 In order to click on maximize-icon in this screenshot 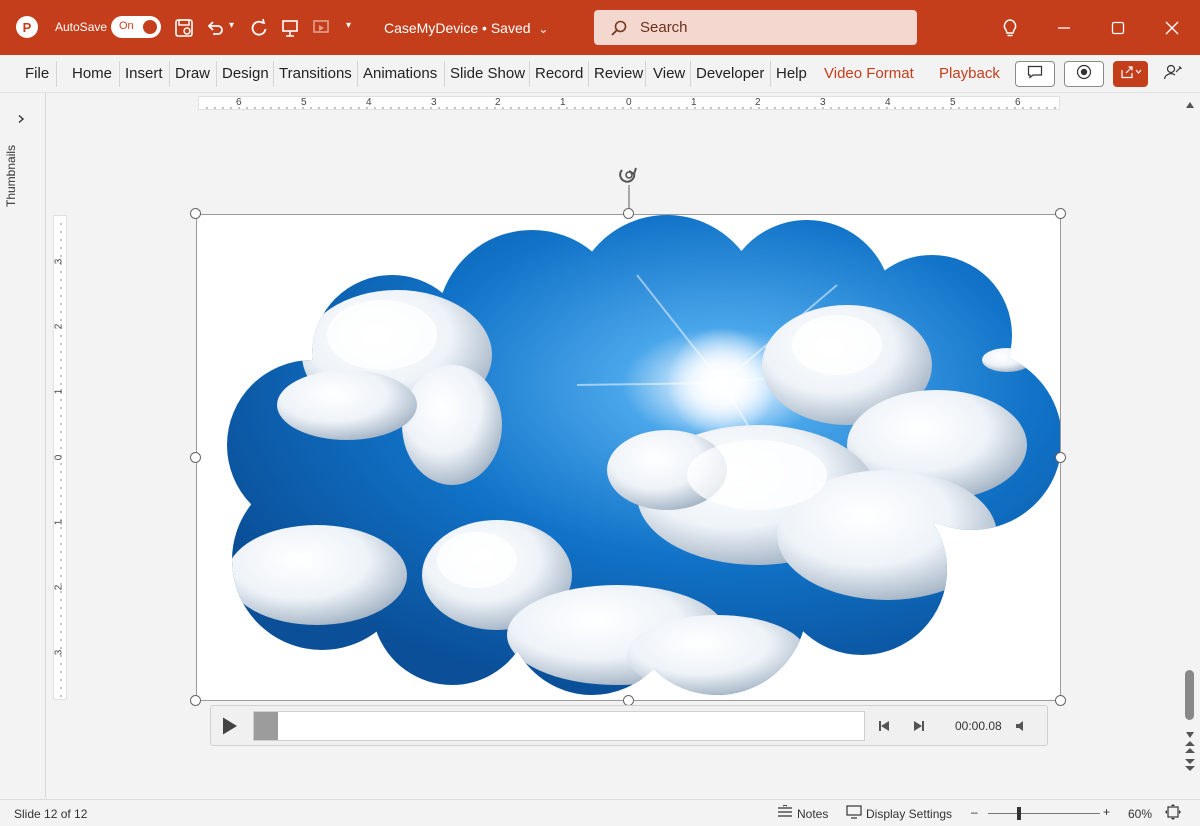, I will do `click(1118, 28)`.